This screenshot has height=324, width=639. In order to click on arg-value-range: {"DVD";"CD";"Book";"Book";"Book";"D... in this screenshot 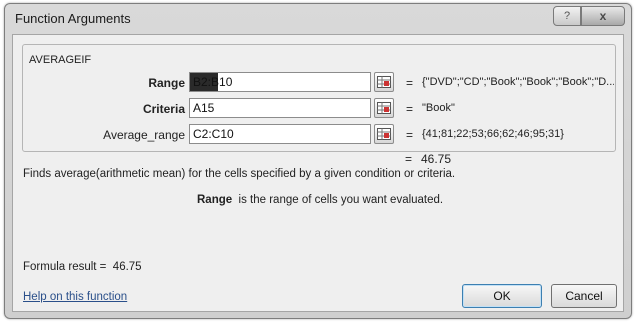, I will do `click(518, 82)`.